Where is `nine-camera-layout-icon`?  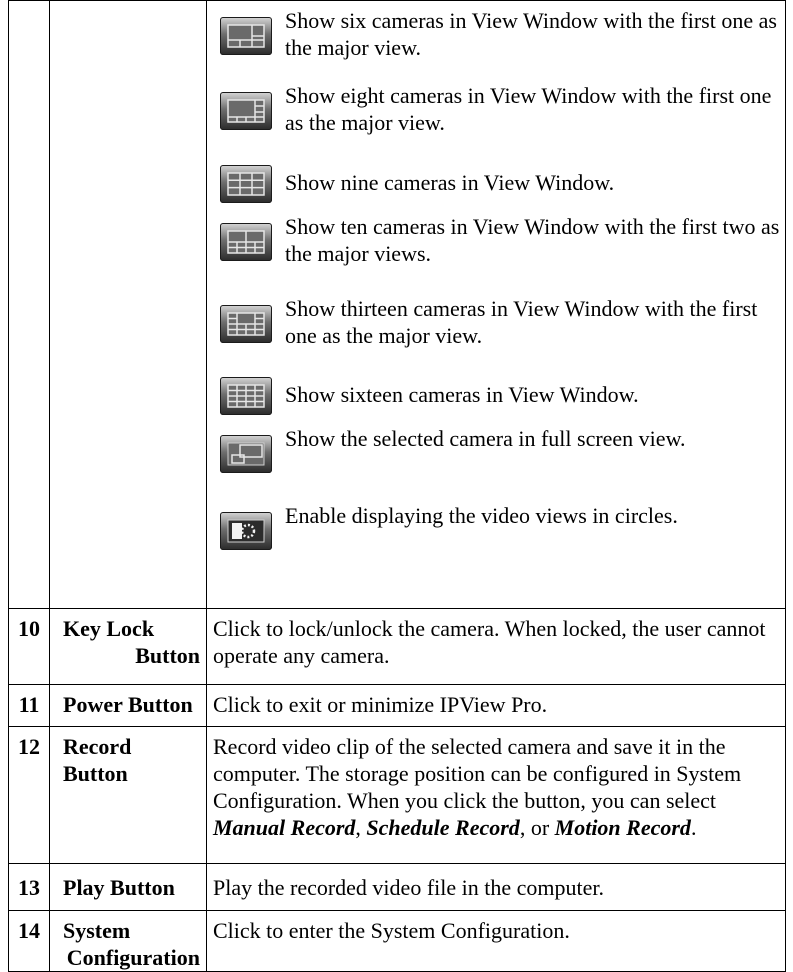
nine-camera-layout-icon is located at coordinates (246, 184).